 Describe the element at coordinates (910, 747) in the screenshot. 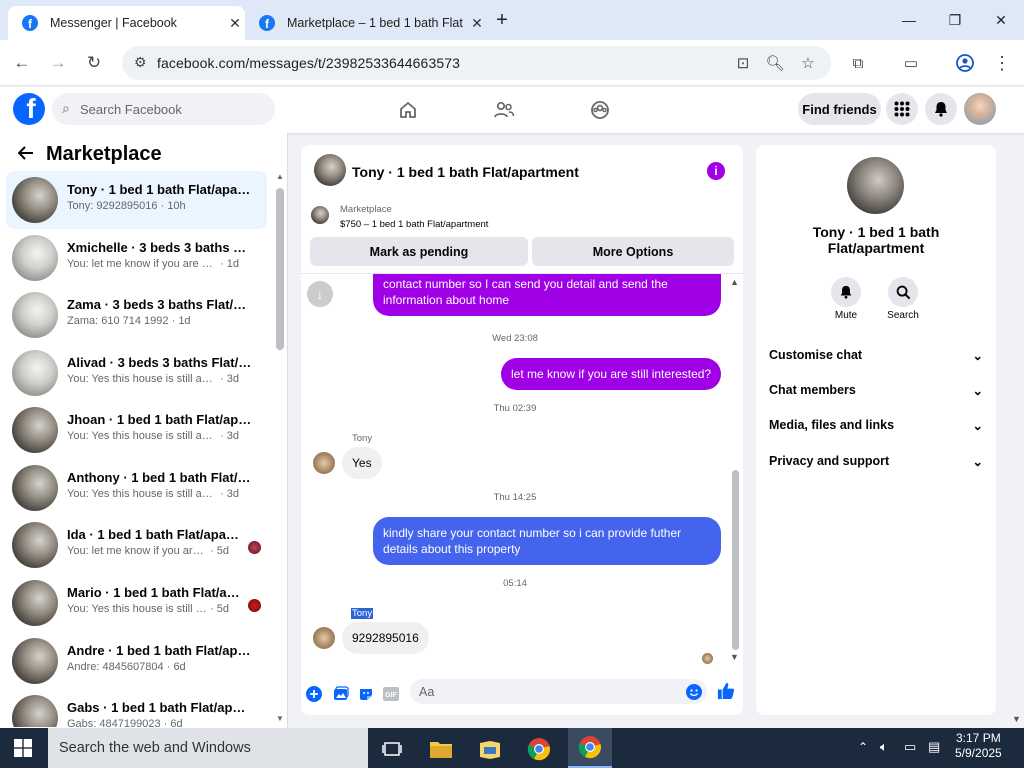

I see `network-icon: ▭` at that location.